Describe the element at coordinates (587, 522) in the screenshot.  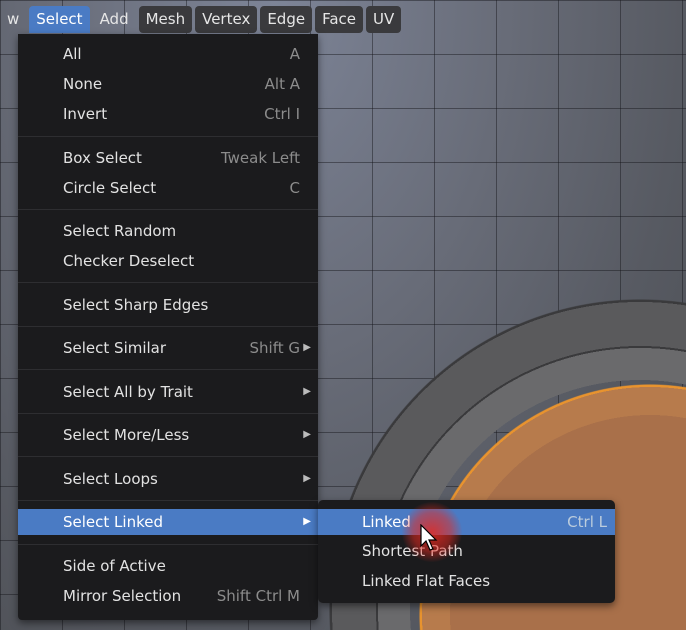
I see `shortcut-label: Ctrl L` at that location.